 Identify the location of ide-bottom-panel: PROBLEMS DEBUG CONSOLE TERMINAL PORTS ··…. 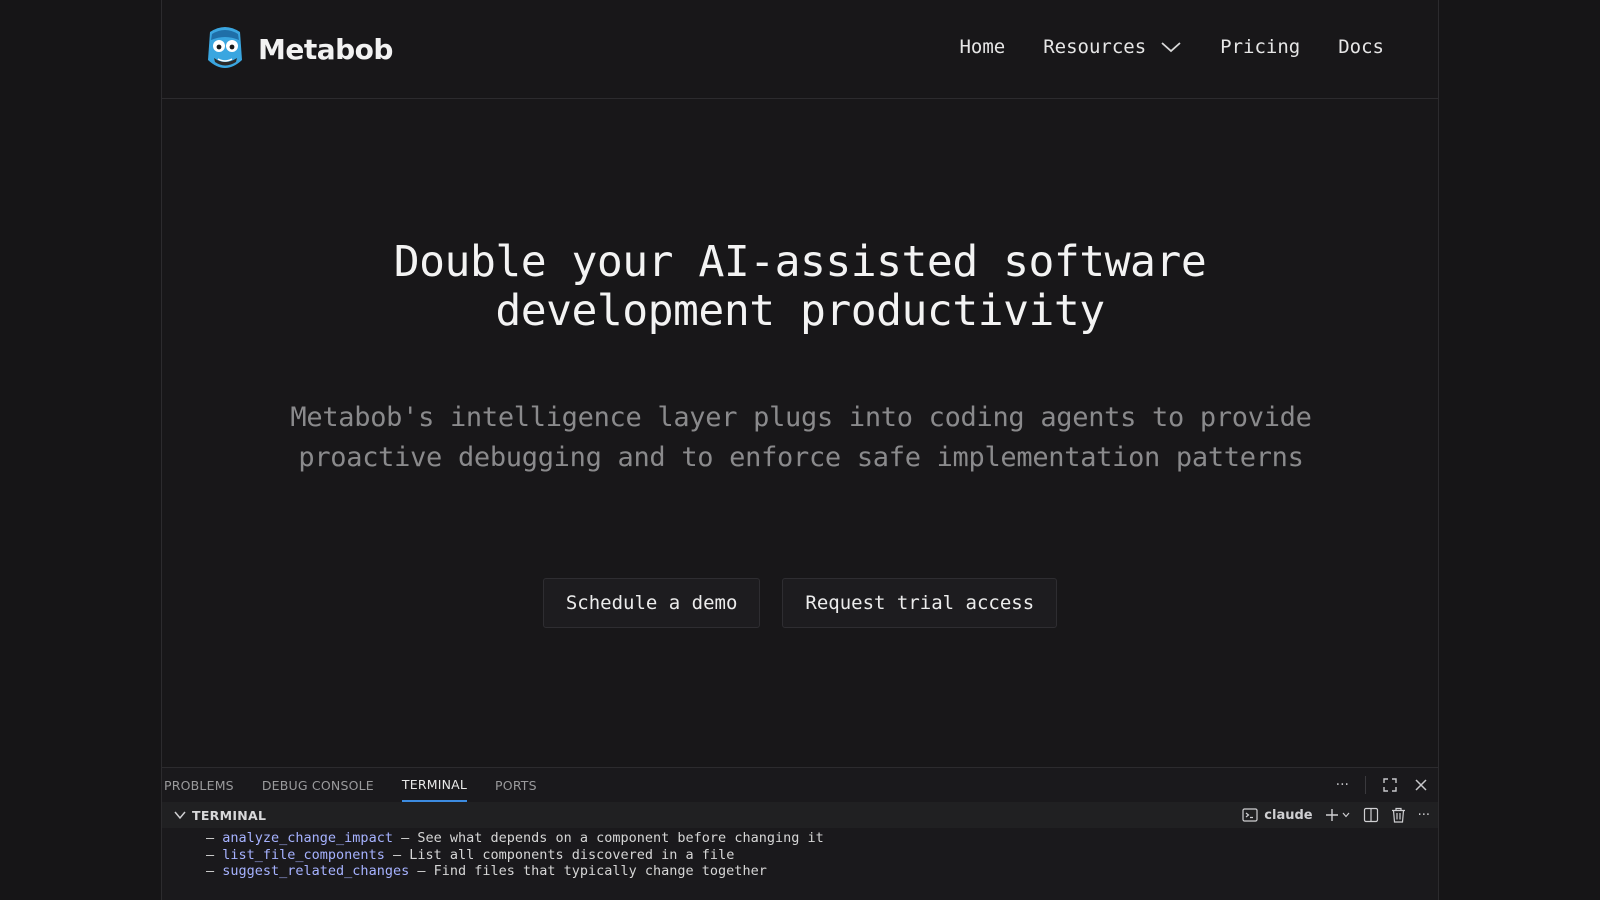
(800, 833).